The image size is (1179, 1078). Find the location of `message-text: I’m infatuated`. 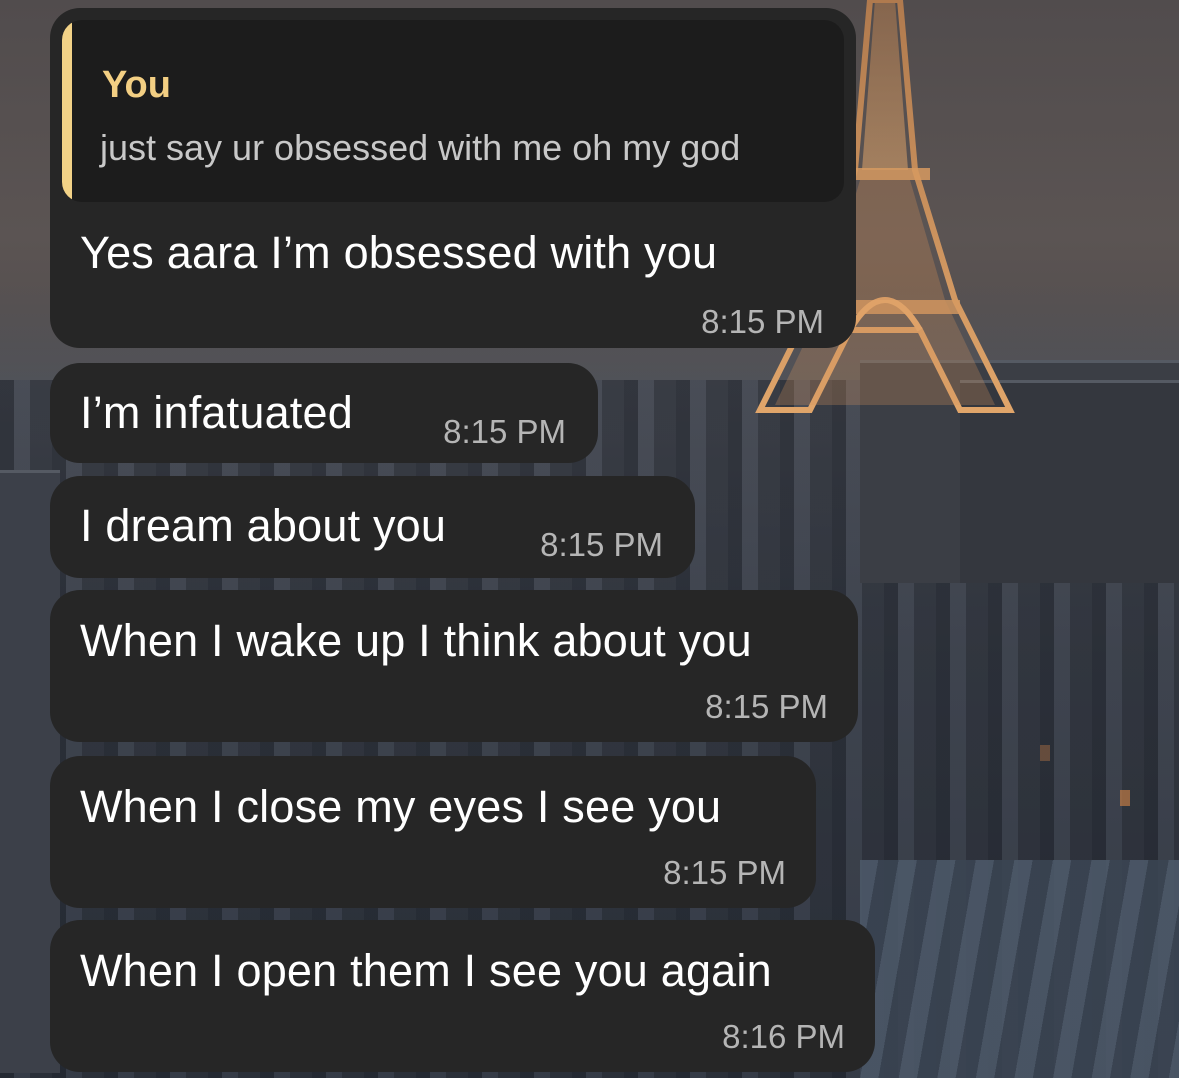

message-text: I’m infatuated is located at coordinates (216, 412).